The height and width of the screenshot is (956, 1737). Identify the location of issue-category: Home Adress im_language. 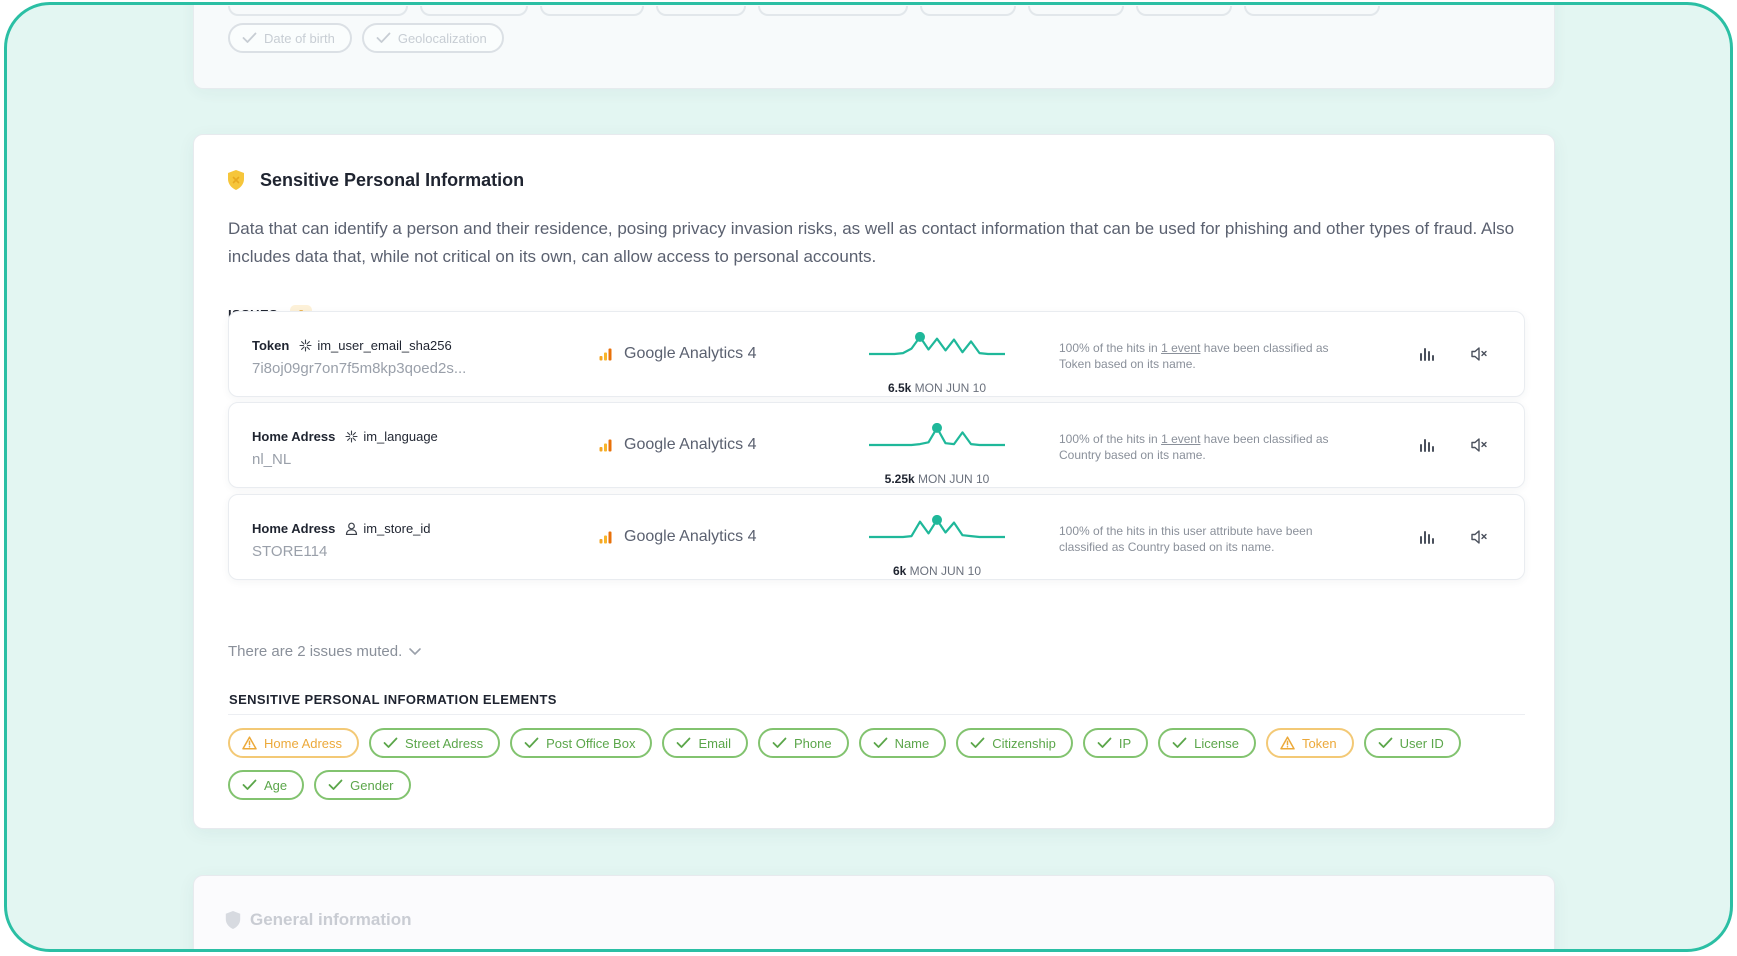
(345, 436).